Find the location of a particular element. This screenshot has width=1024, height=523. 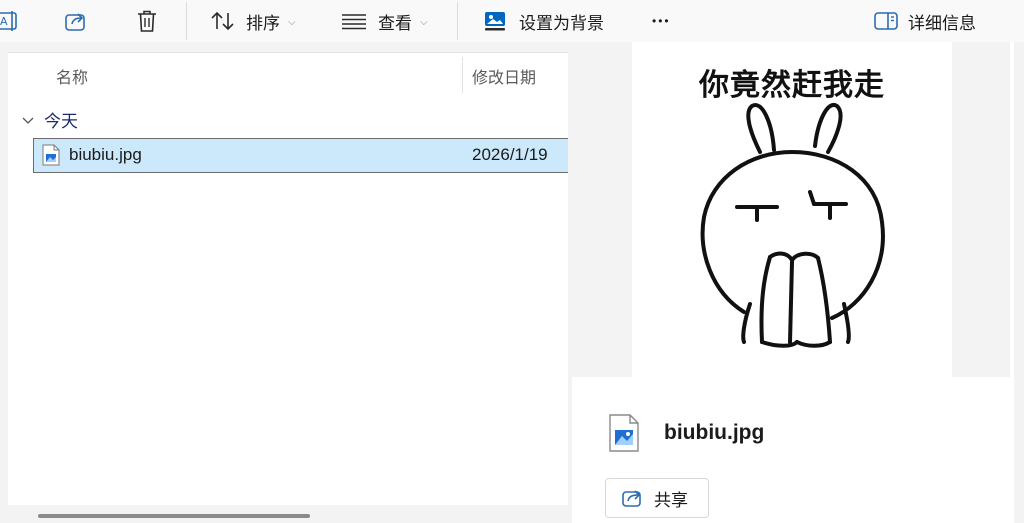

sort-button: 排序 ⌵ is located at coordinates (253, 21).